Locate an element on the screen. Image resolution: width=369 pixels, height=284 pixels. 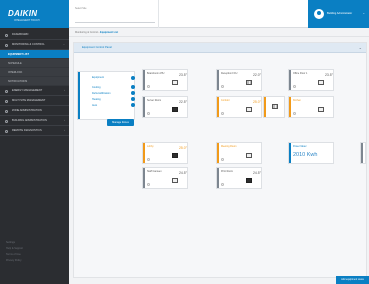
sidebar-item-remote-diagnostics: Remote Diagnostics › is located at coordinates (34, 131).